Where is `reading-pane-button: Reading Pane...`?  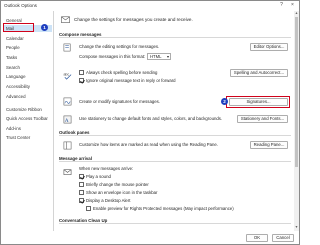
reading-pane-button: Reading Pane... is located at coordinates (269, 145).